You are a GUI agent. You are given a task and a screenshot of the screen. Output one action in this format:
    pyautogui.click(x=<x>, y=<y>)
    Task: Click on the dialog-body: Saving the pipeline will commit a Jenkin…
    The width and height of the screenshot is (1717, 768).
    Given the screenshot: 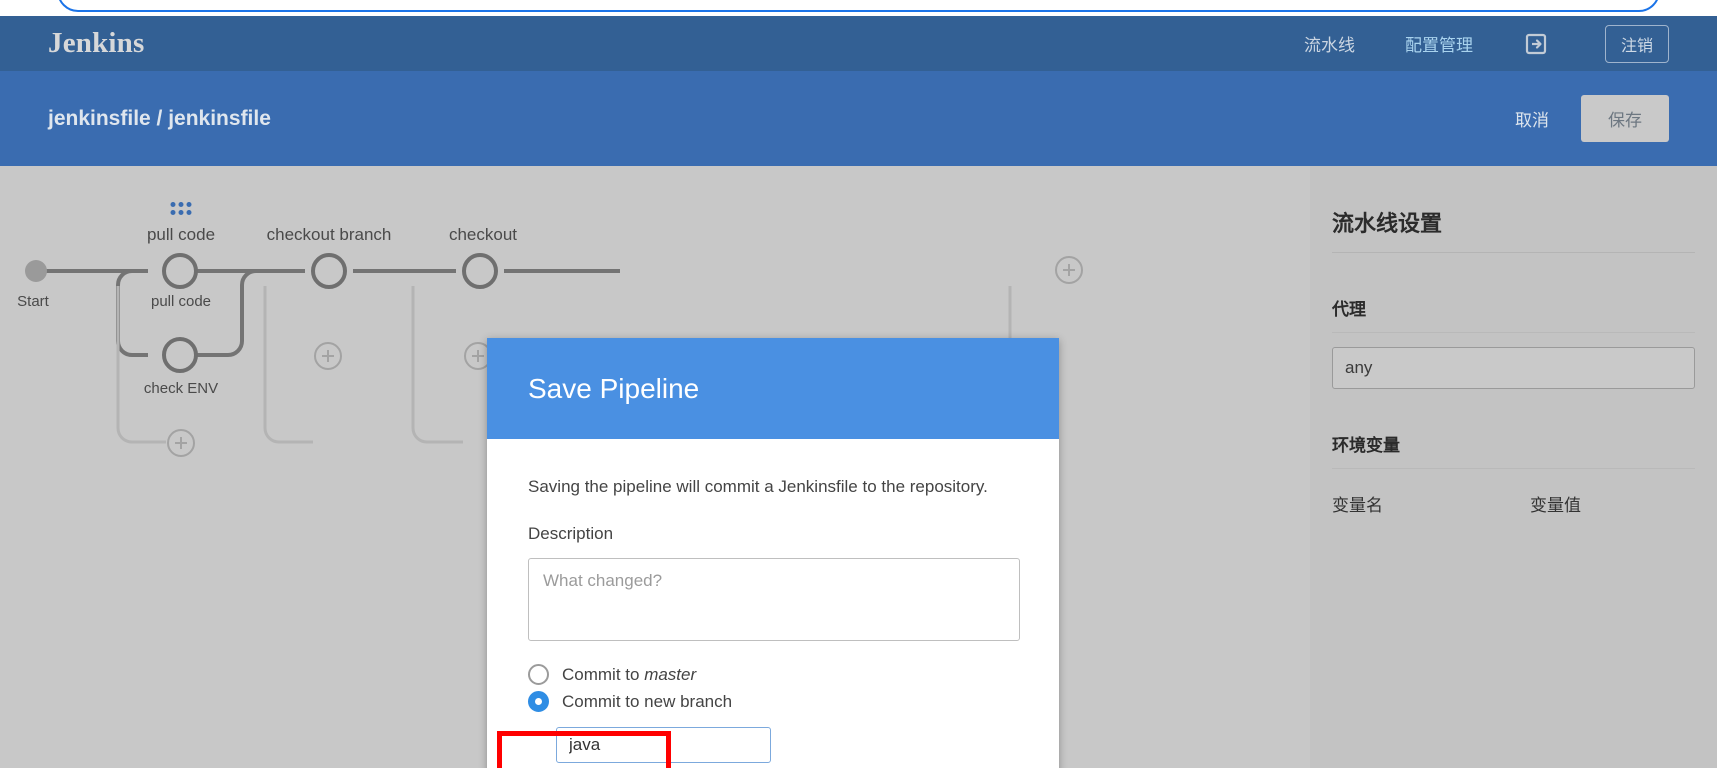 What is the action you would take?
    pyautogui.click(x=773, y=603)
    